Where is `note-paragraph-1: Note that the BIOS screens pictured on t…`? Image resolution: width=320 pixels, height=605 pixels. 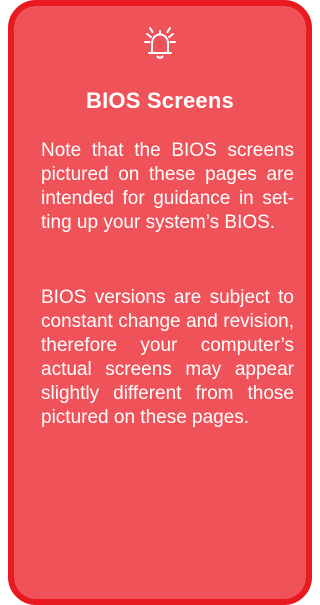
note-paragraph-1: Note that the BIOS screens pictured on t… is located at coordinates (167, 186).